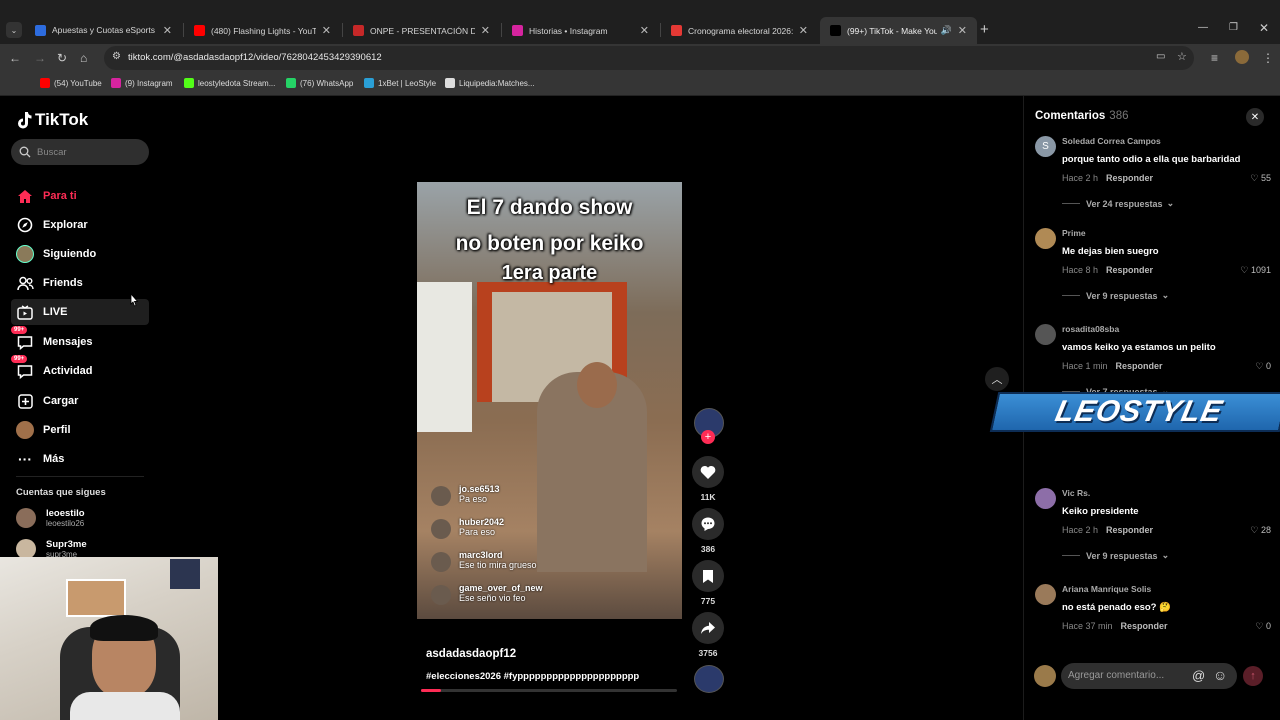 This screenshot has height=720, width=1280. I want to click on comment-like-button: ♡ 55, so click(1260, 178).